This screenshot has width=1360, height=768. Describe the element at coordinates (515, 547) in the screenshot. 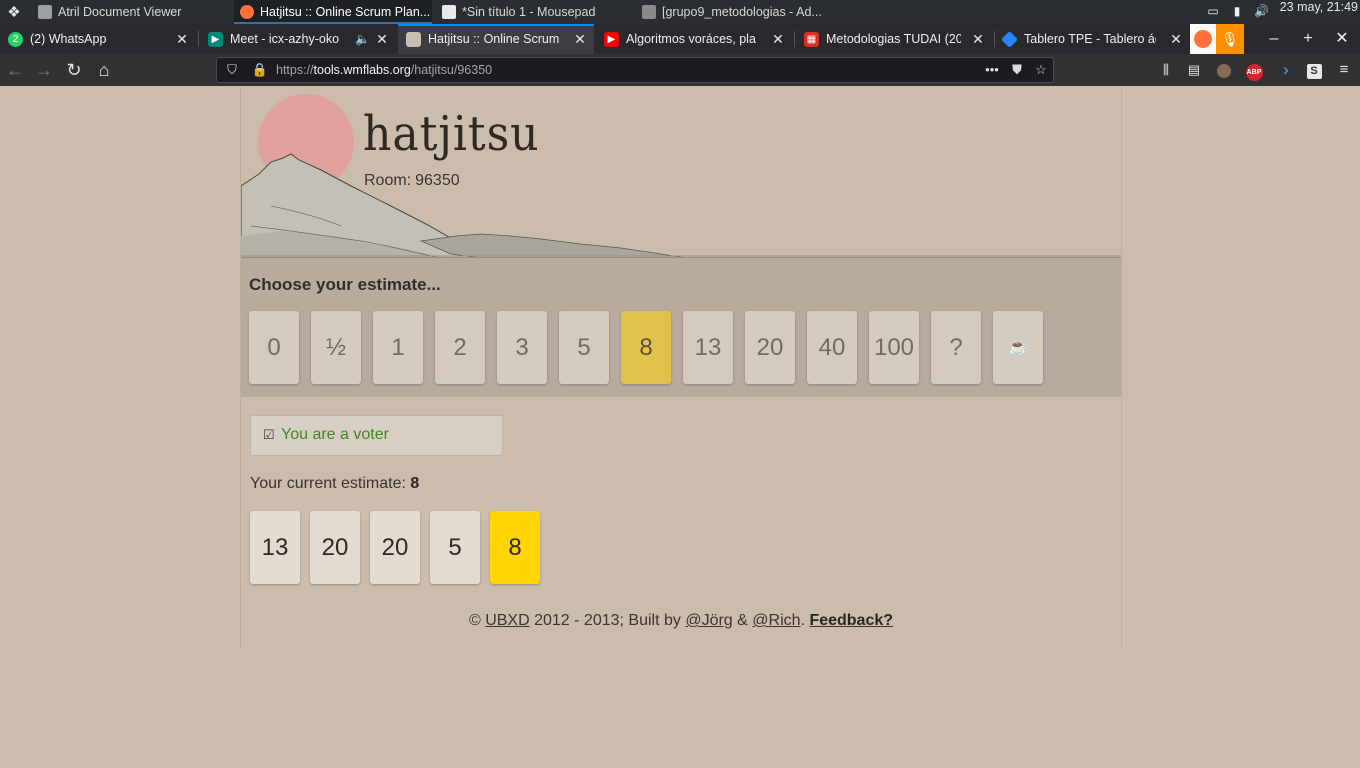

I see `my-vote-card: 8` at that location.